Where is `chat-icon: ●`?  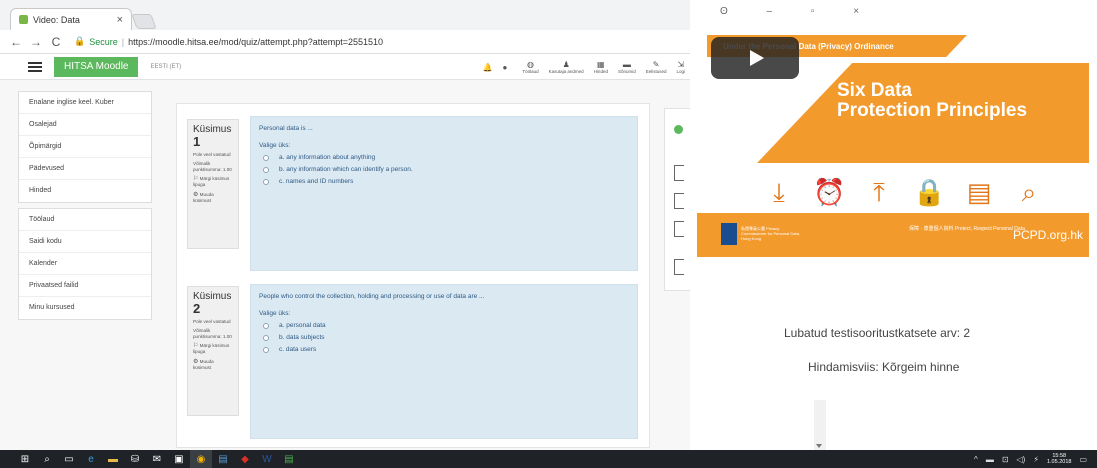 chat-icon: ● is located at coordinates (505, 67).